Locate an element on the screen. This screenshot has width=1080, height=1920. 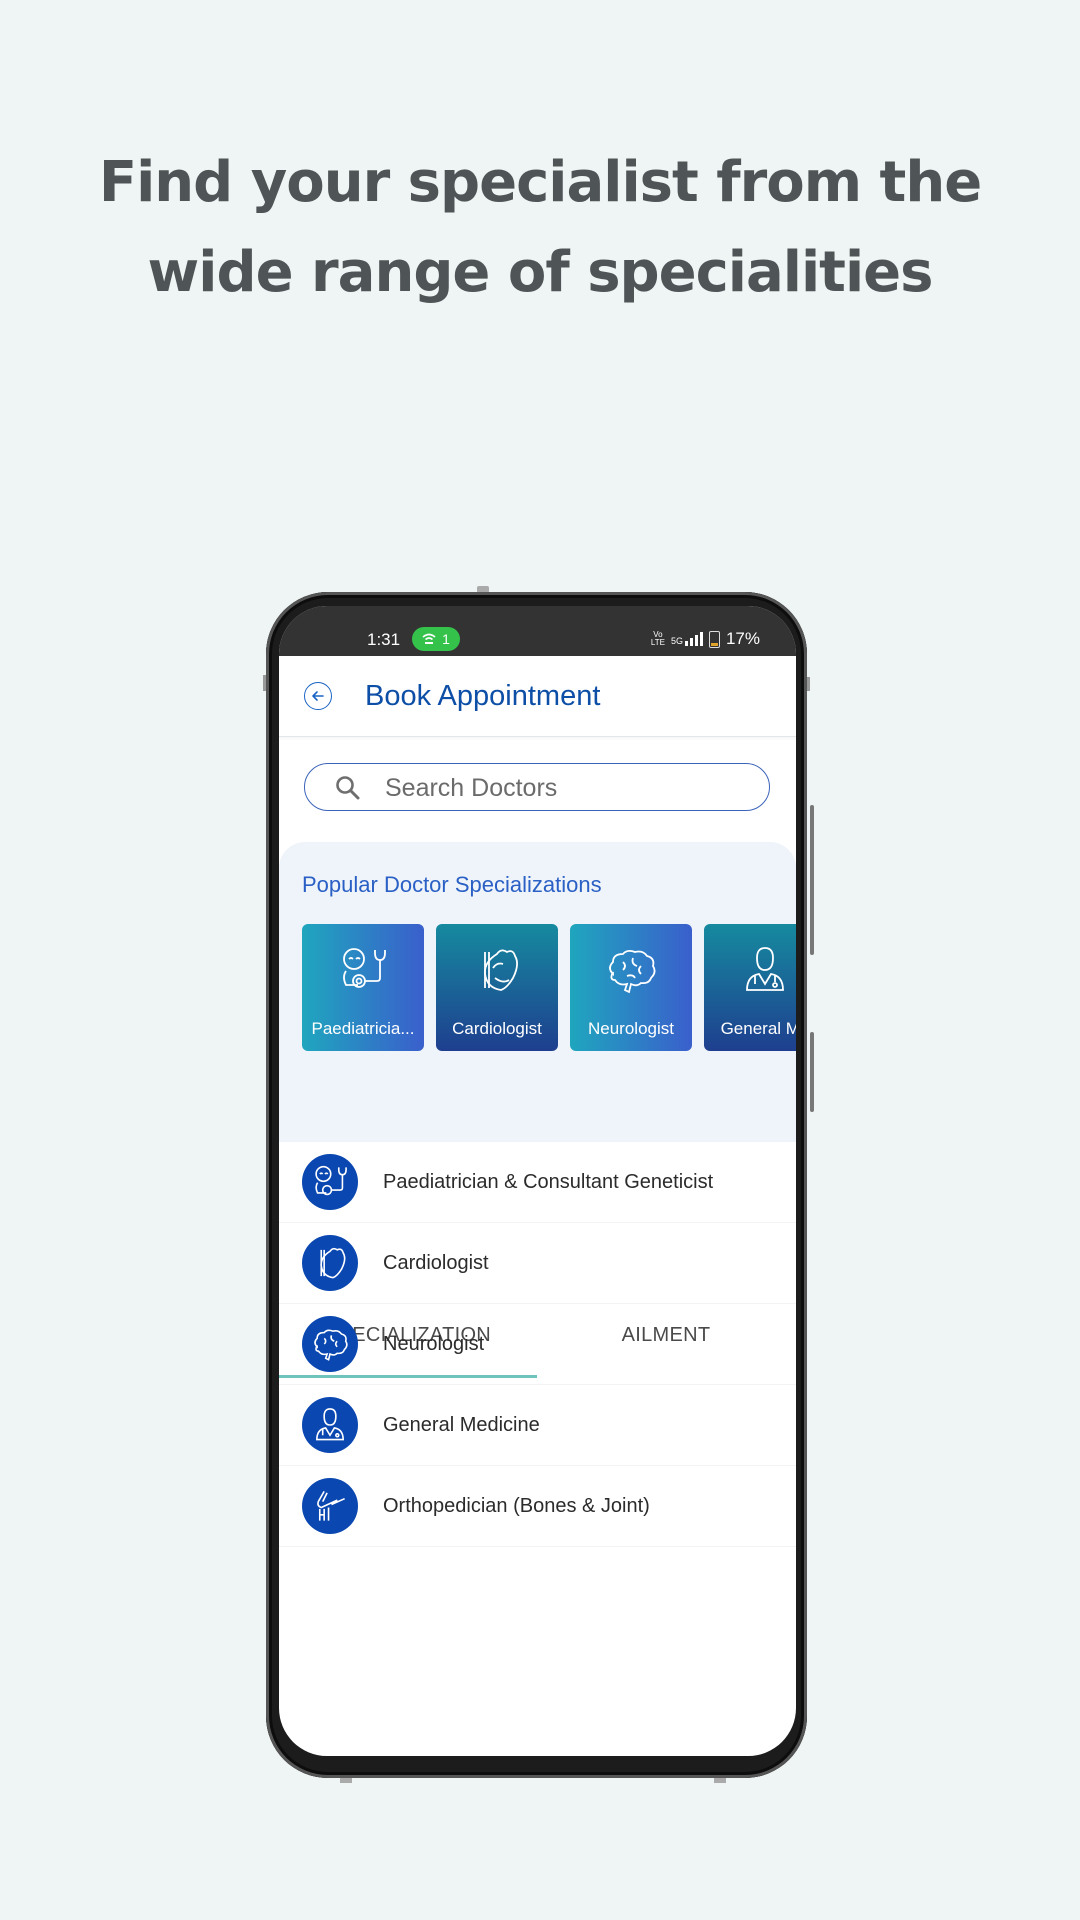
arrow-left-icon is located at coordinates (318, 696).